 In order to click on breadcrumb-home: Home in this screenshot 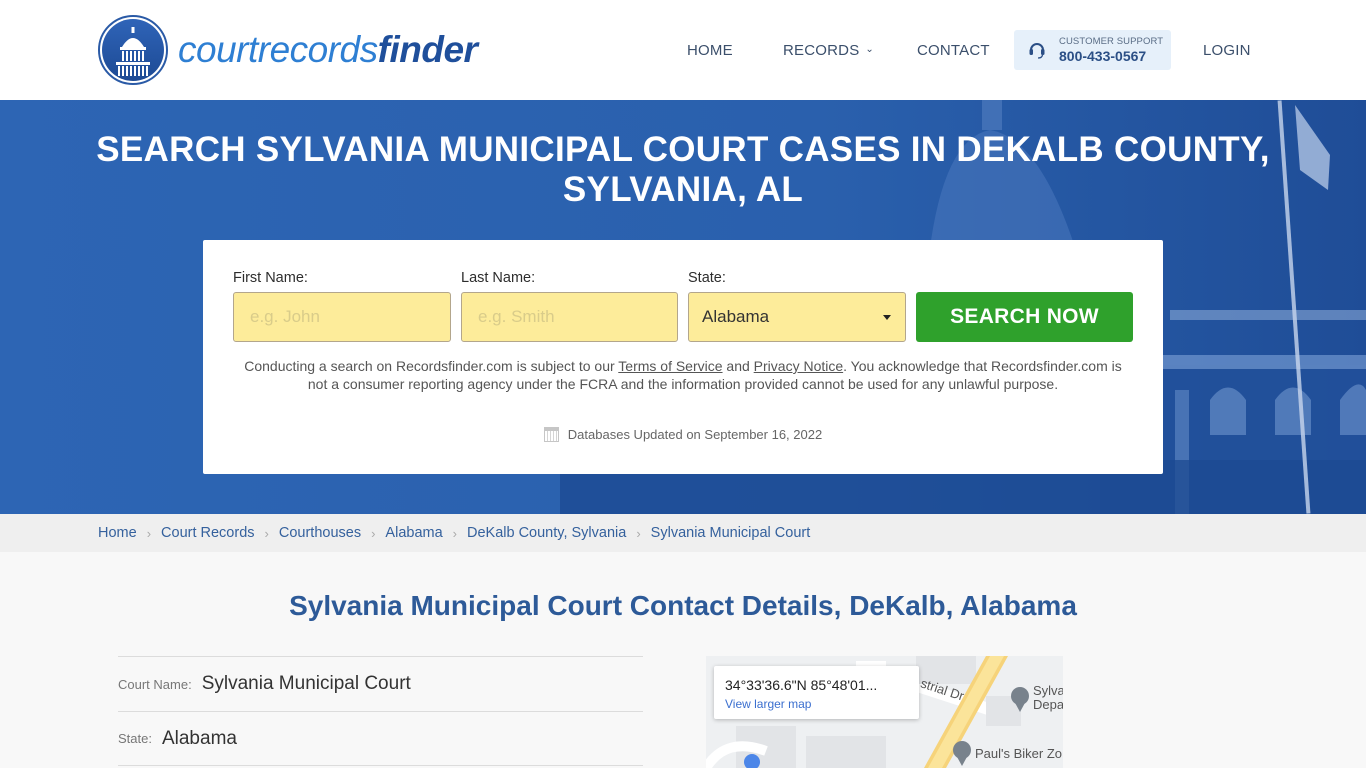, I will do `click(117, 533)`.